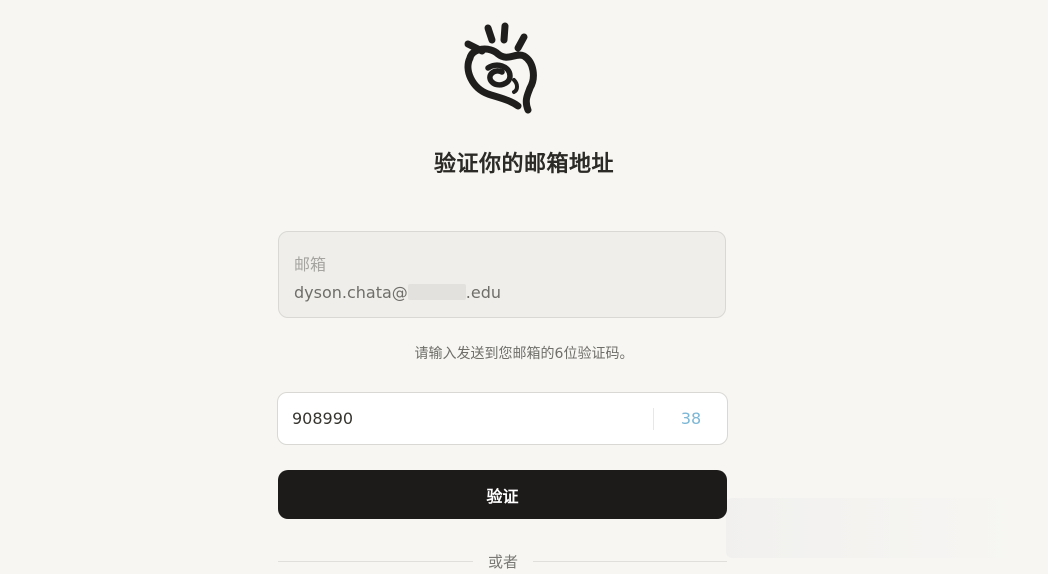 This screenshot has height=574, width=1048. I want to click on divider-line-right, so click(630, 561).